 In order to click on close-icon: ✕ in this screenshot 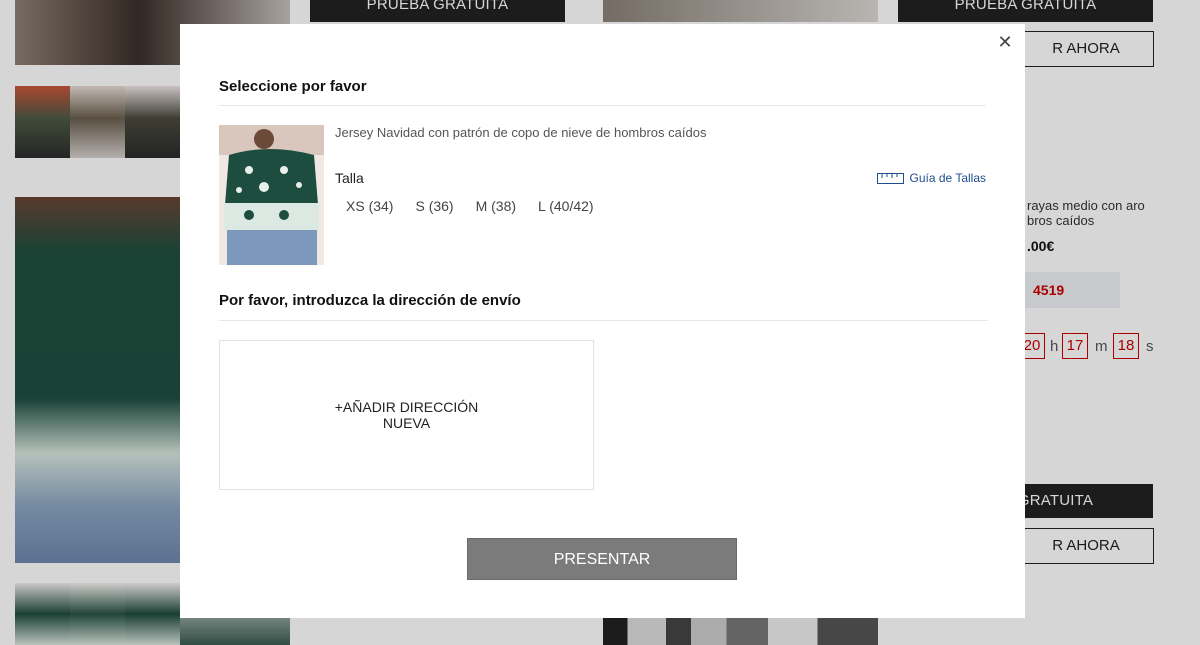, I will do `click(1005, 42)`.